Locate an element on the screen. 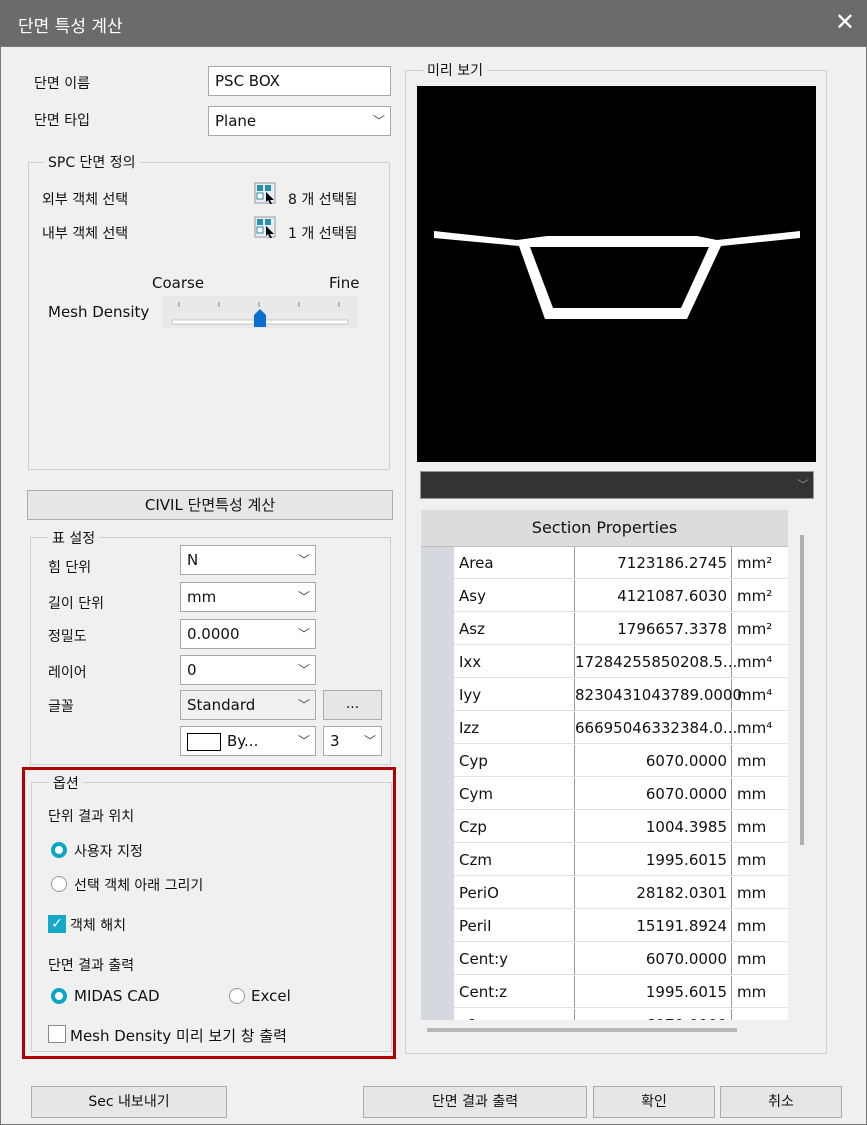 The width and height of the screenshot is (867, 1125). table-row: Czm 1995.6015 mm is located at coordinates (604, 860).